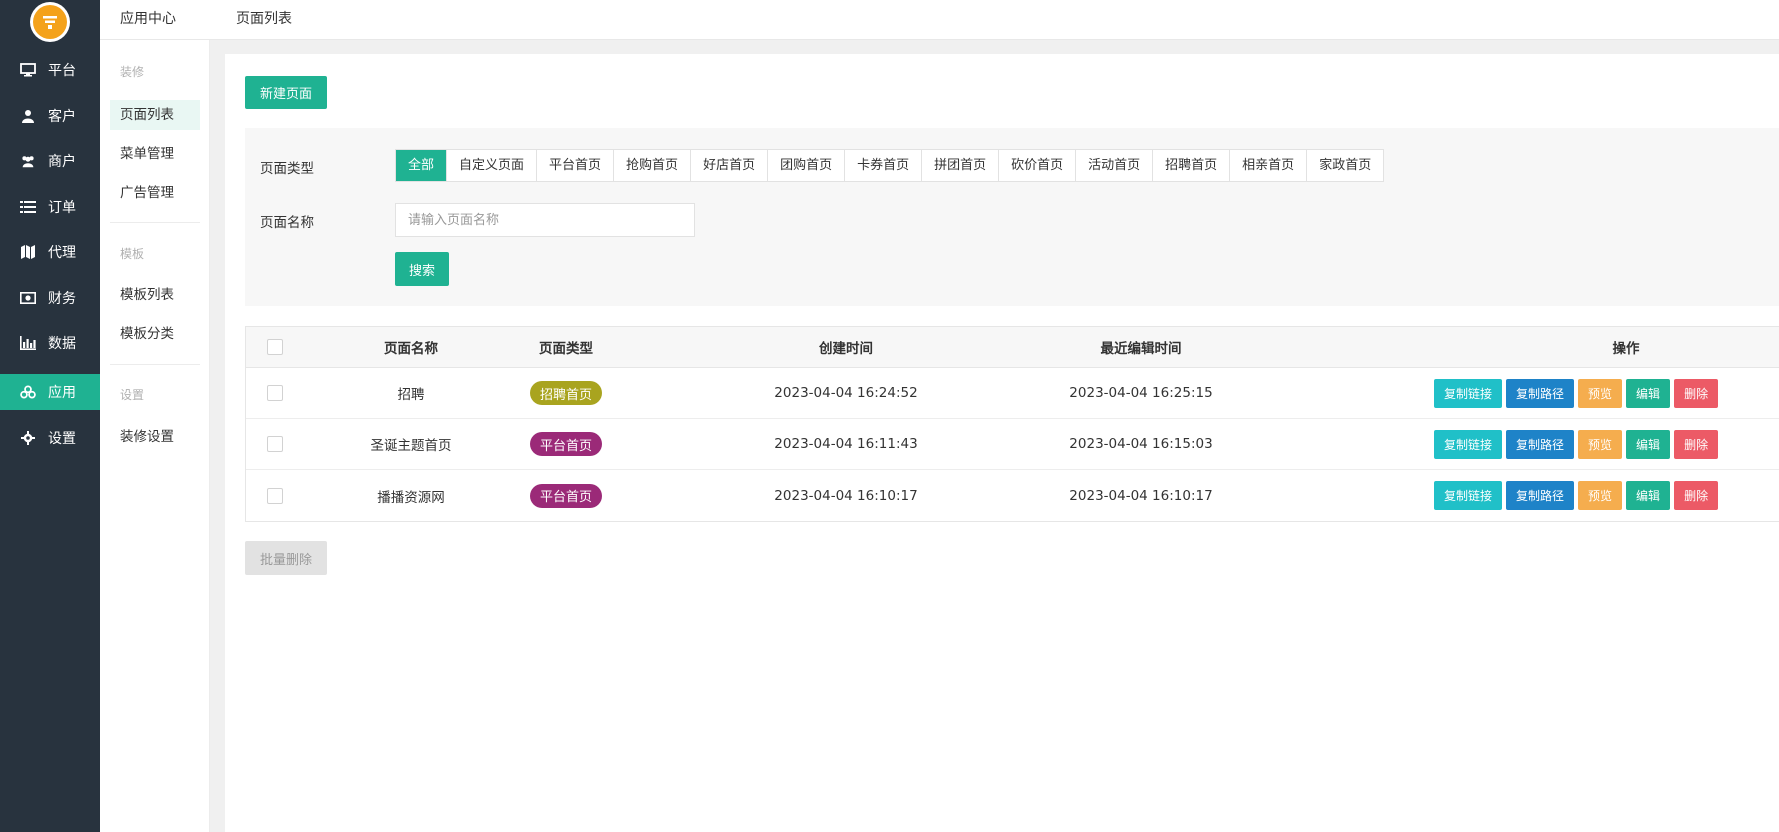  What do you see at coordinates (576, 165) in the screenshot?
I see `tab-page-type: 平台首页` at bounding box center [576, 165].